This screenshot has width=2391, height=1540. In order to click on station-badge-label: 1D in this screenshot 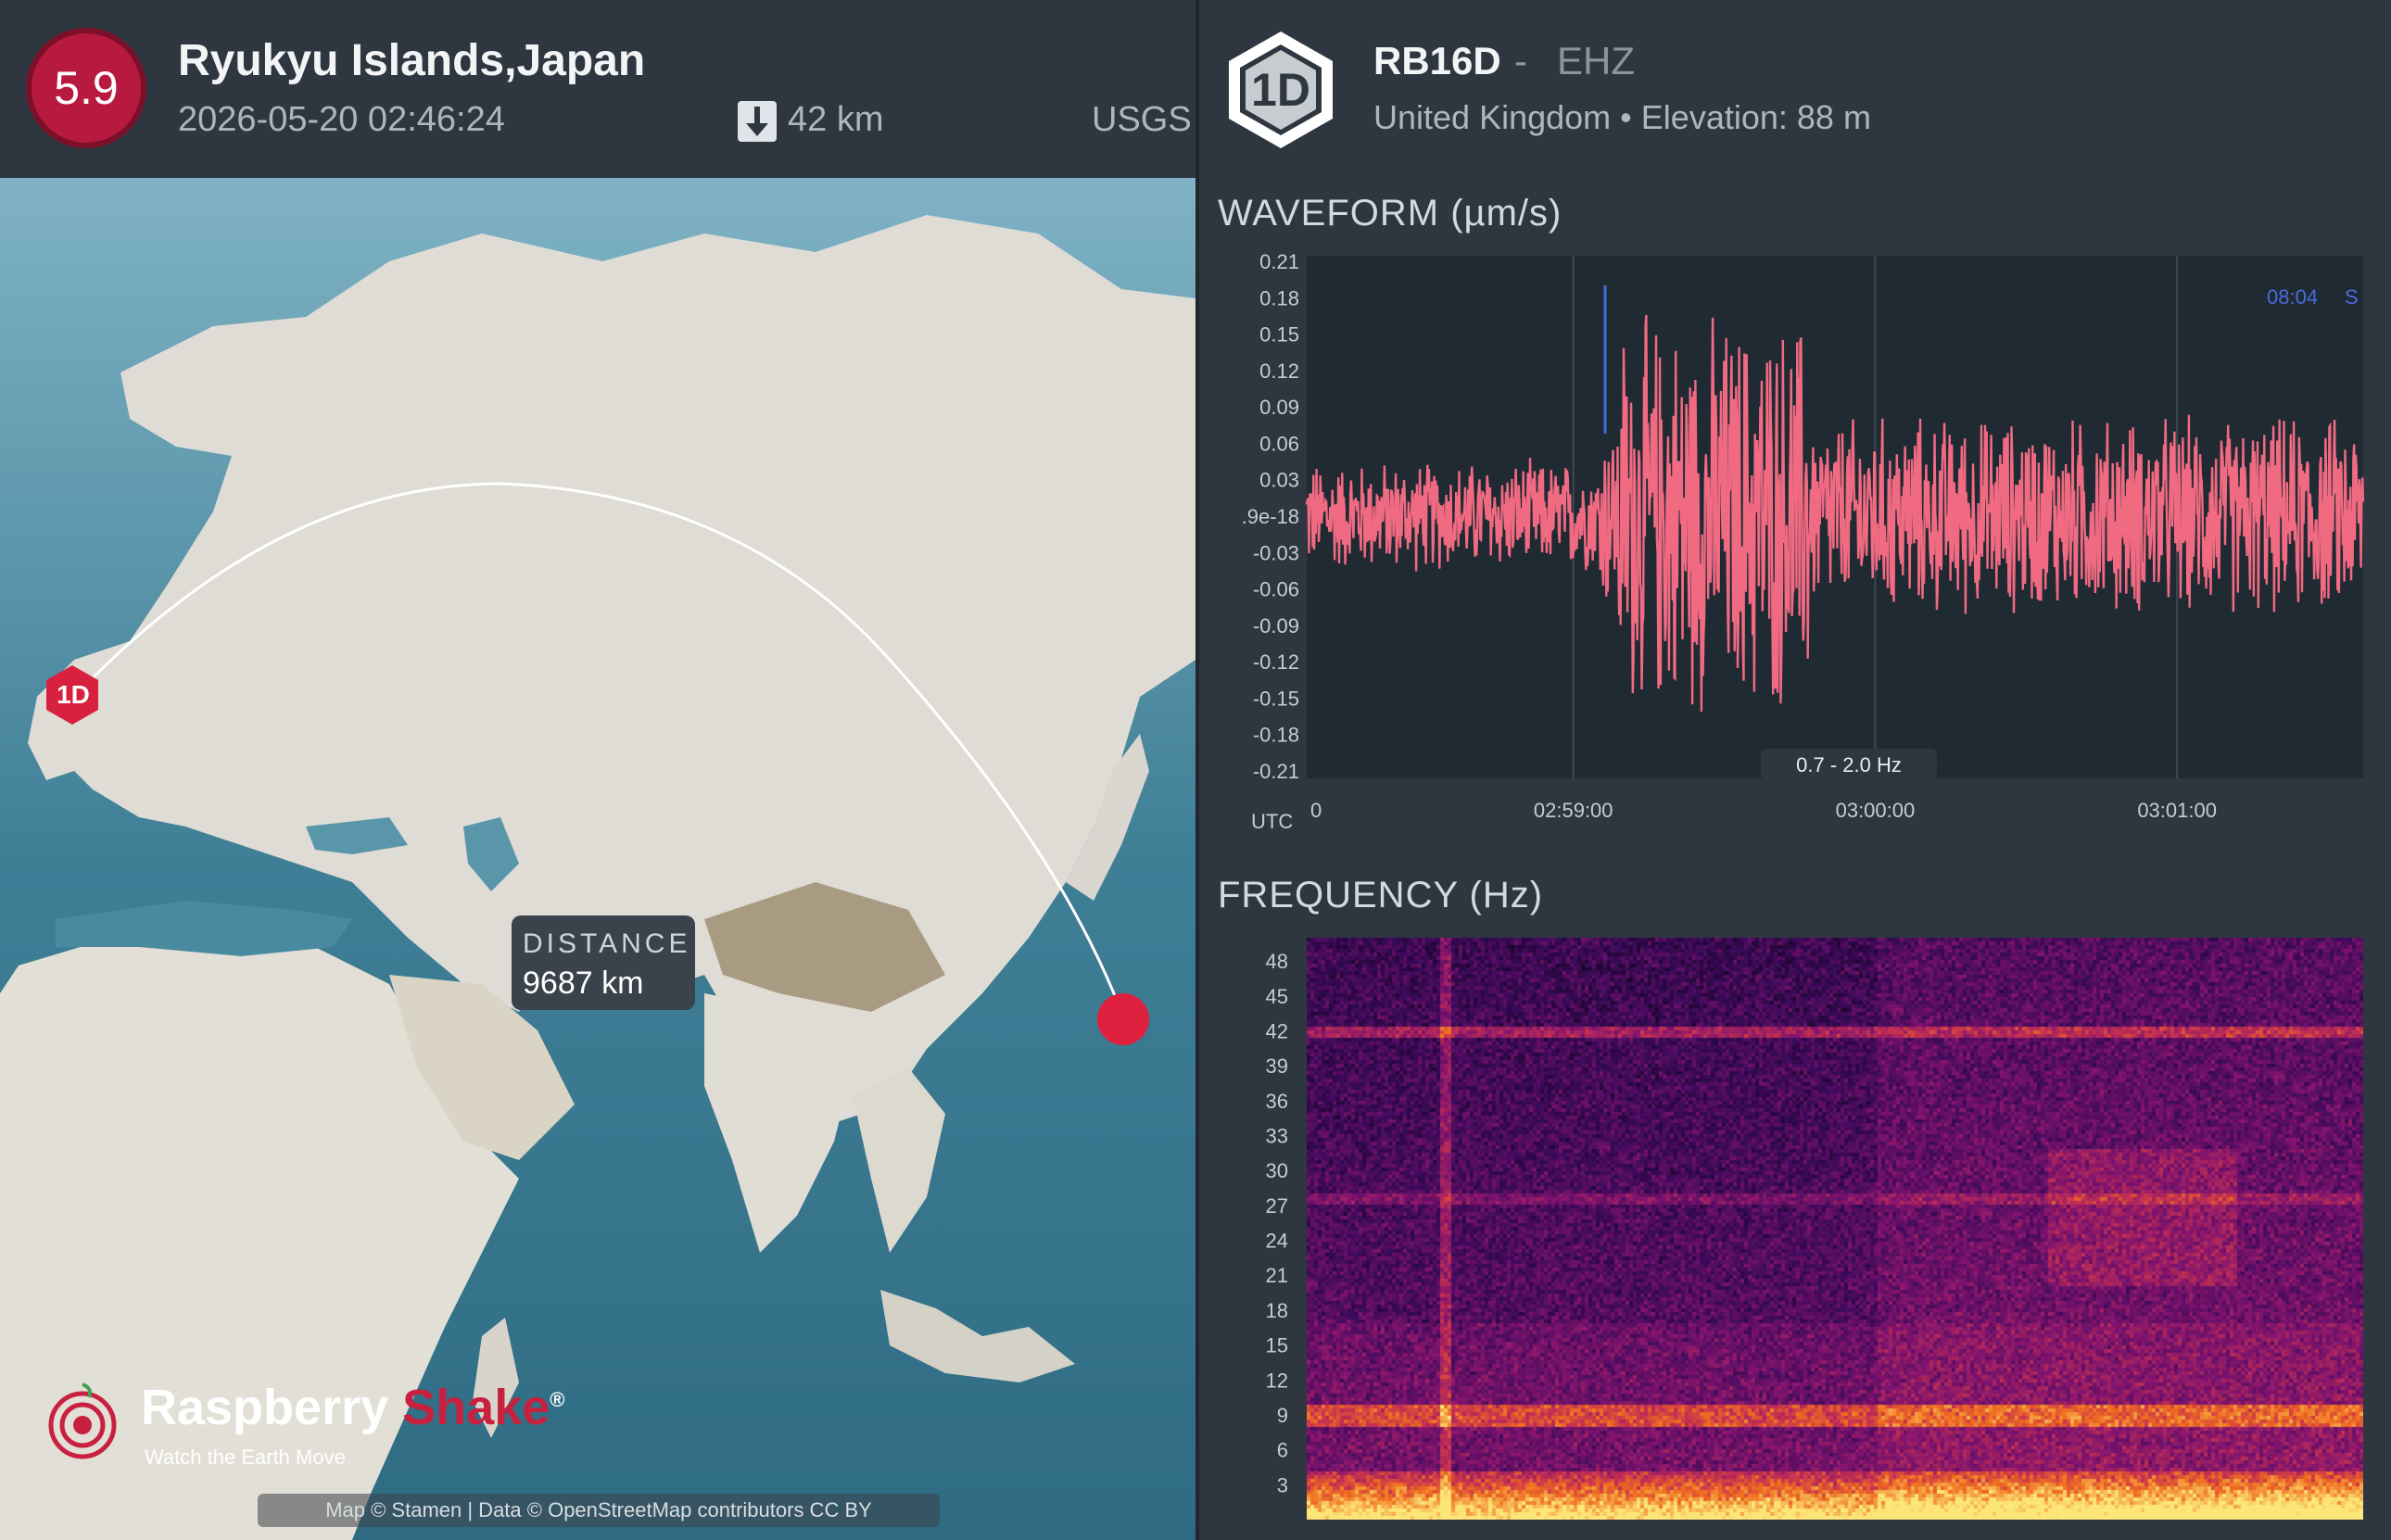, I will do `click(1280, 90)`.